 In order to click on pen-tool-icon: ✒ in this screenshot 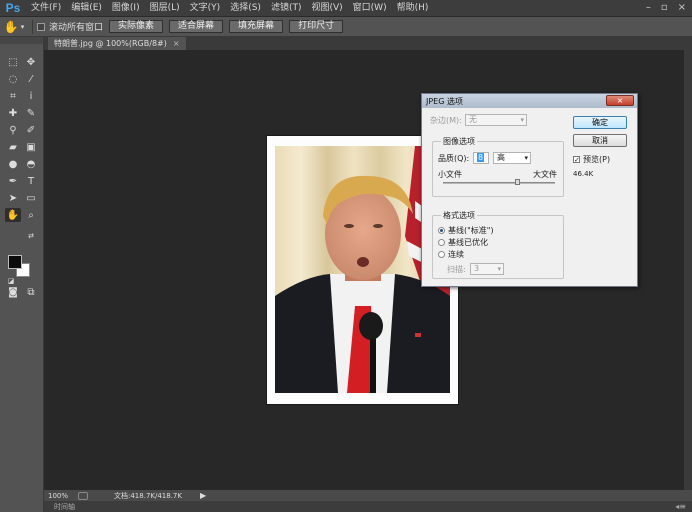, I will do `click(13, 181)`.